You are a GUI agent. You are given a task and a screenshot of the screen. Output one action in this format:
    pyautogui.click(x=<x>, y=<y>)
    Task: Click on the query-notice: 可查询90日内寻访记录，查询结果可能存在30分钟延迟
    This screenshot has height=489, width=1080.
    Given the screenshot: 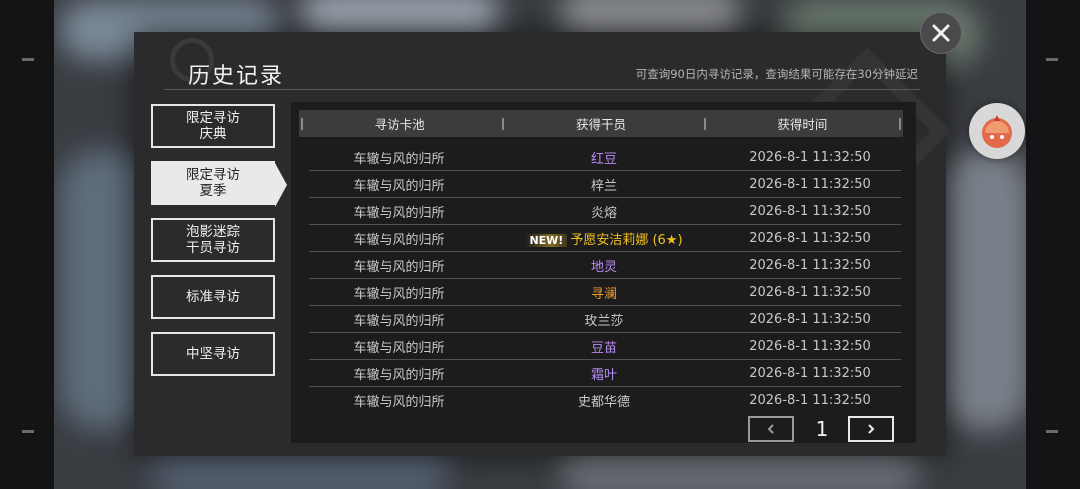 What is the action you would take?
    pyautogui.click(x=776, y=74)
    